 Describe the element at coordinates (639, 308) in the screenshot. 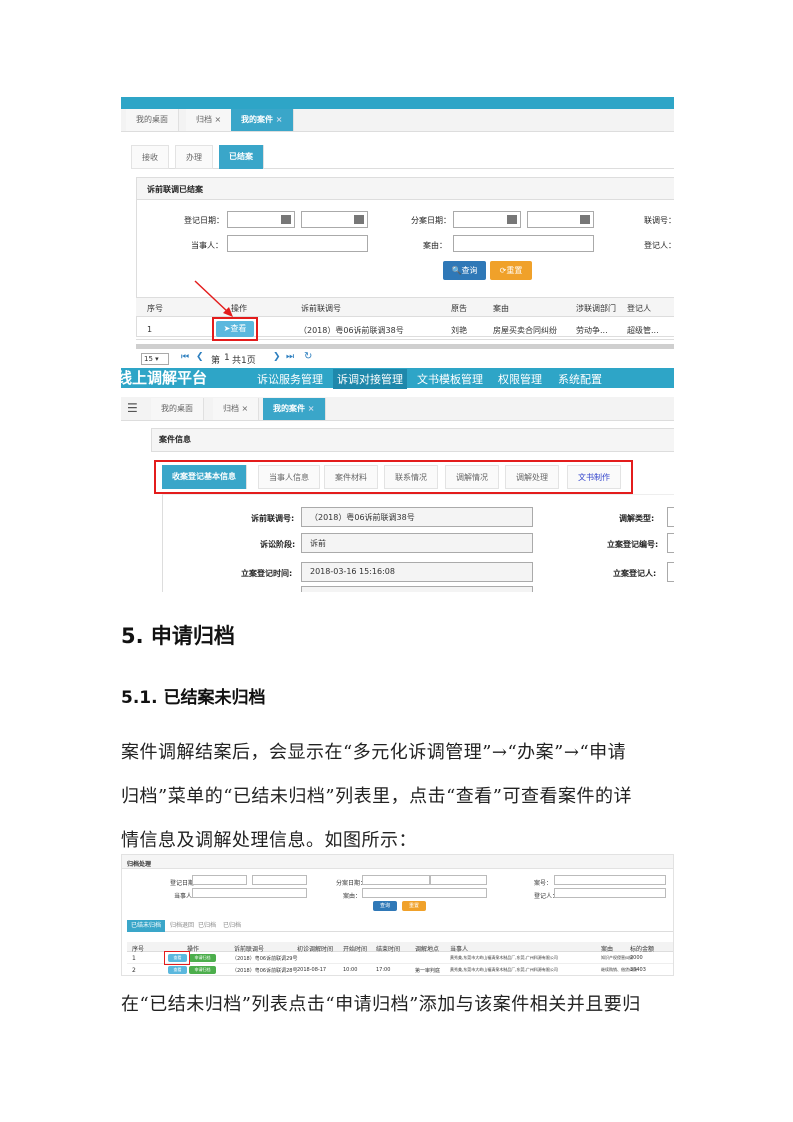

I see `col-header: 登记人` at that location.